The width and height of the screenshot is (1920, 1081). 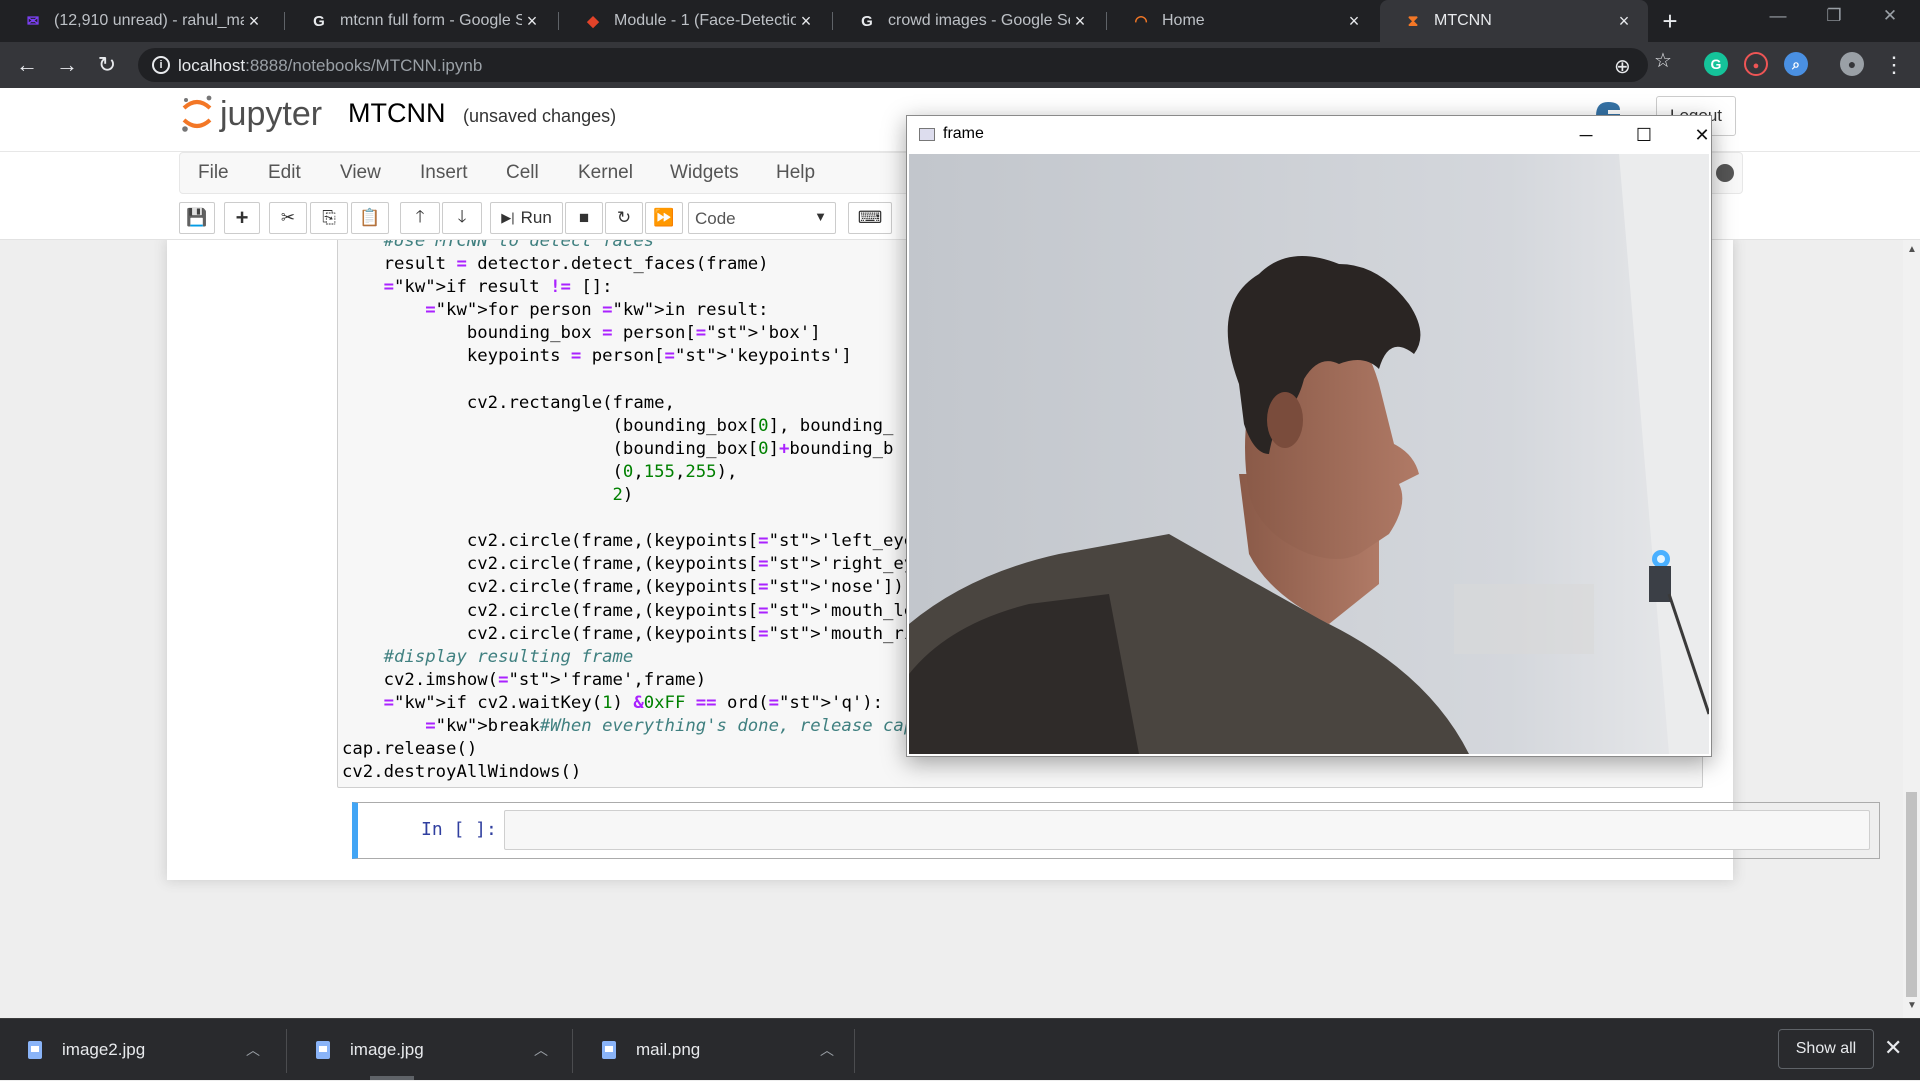 What do you see at coordinates (161, 65) in the screenshot?
I see `site-info-icon: i` at bounding box center [161, 65].